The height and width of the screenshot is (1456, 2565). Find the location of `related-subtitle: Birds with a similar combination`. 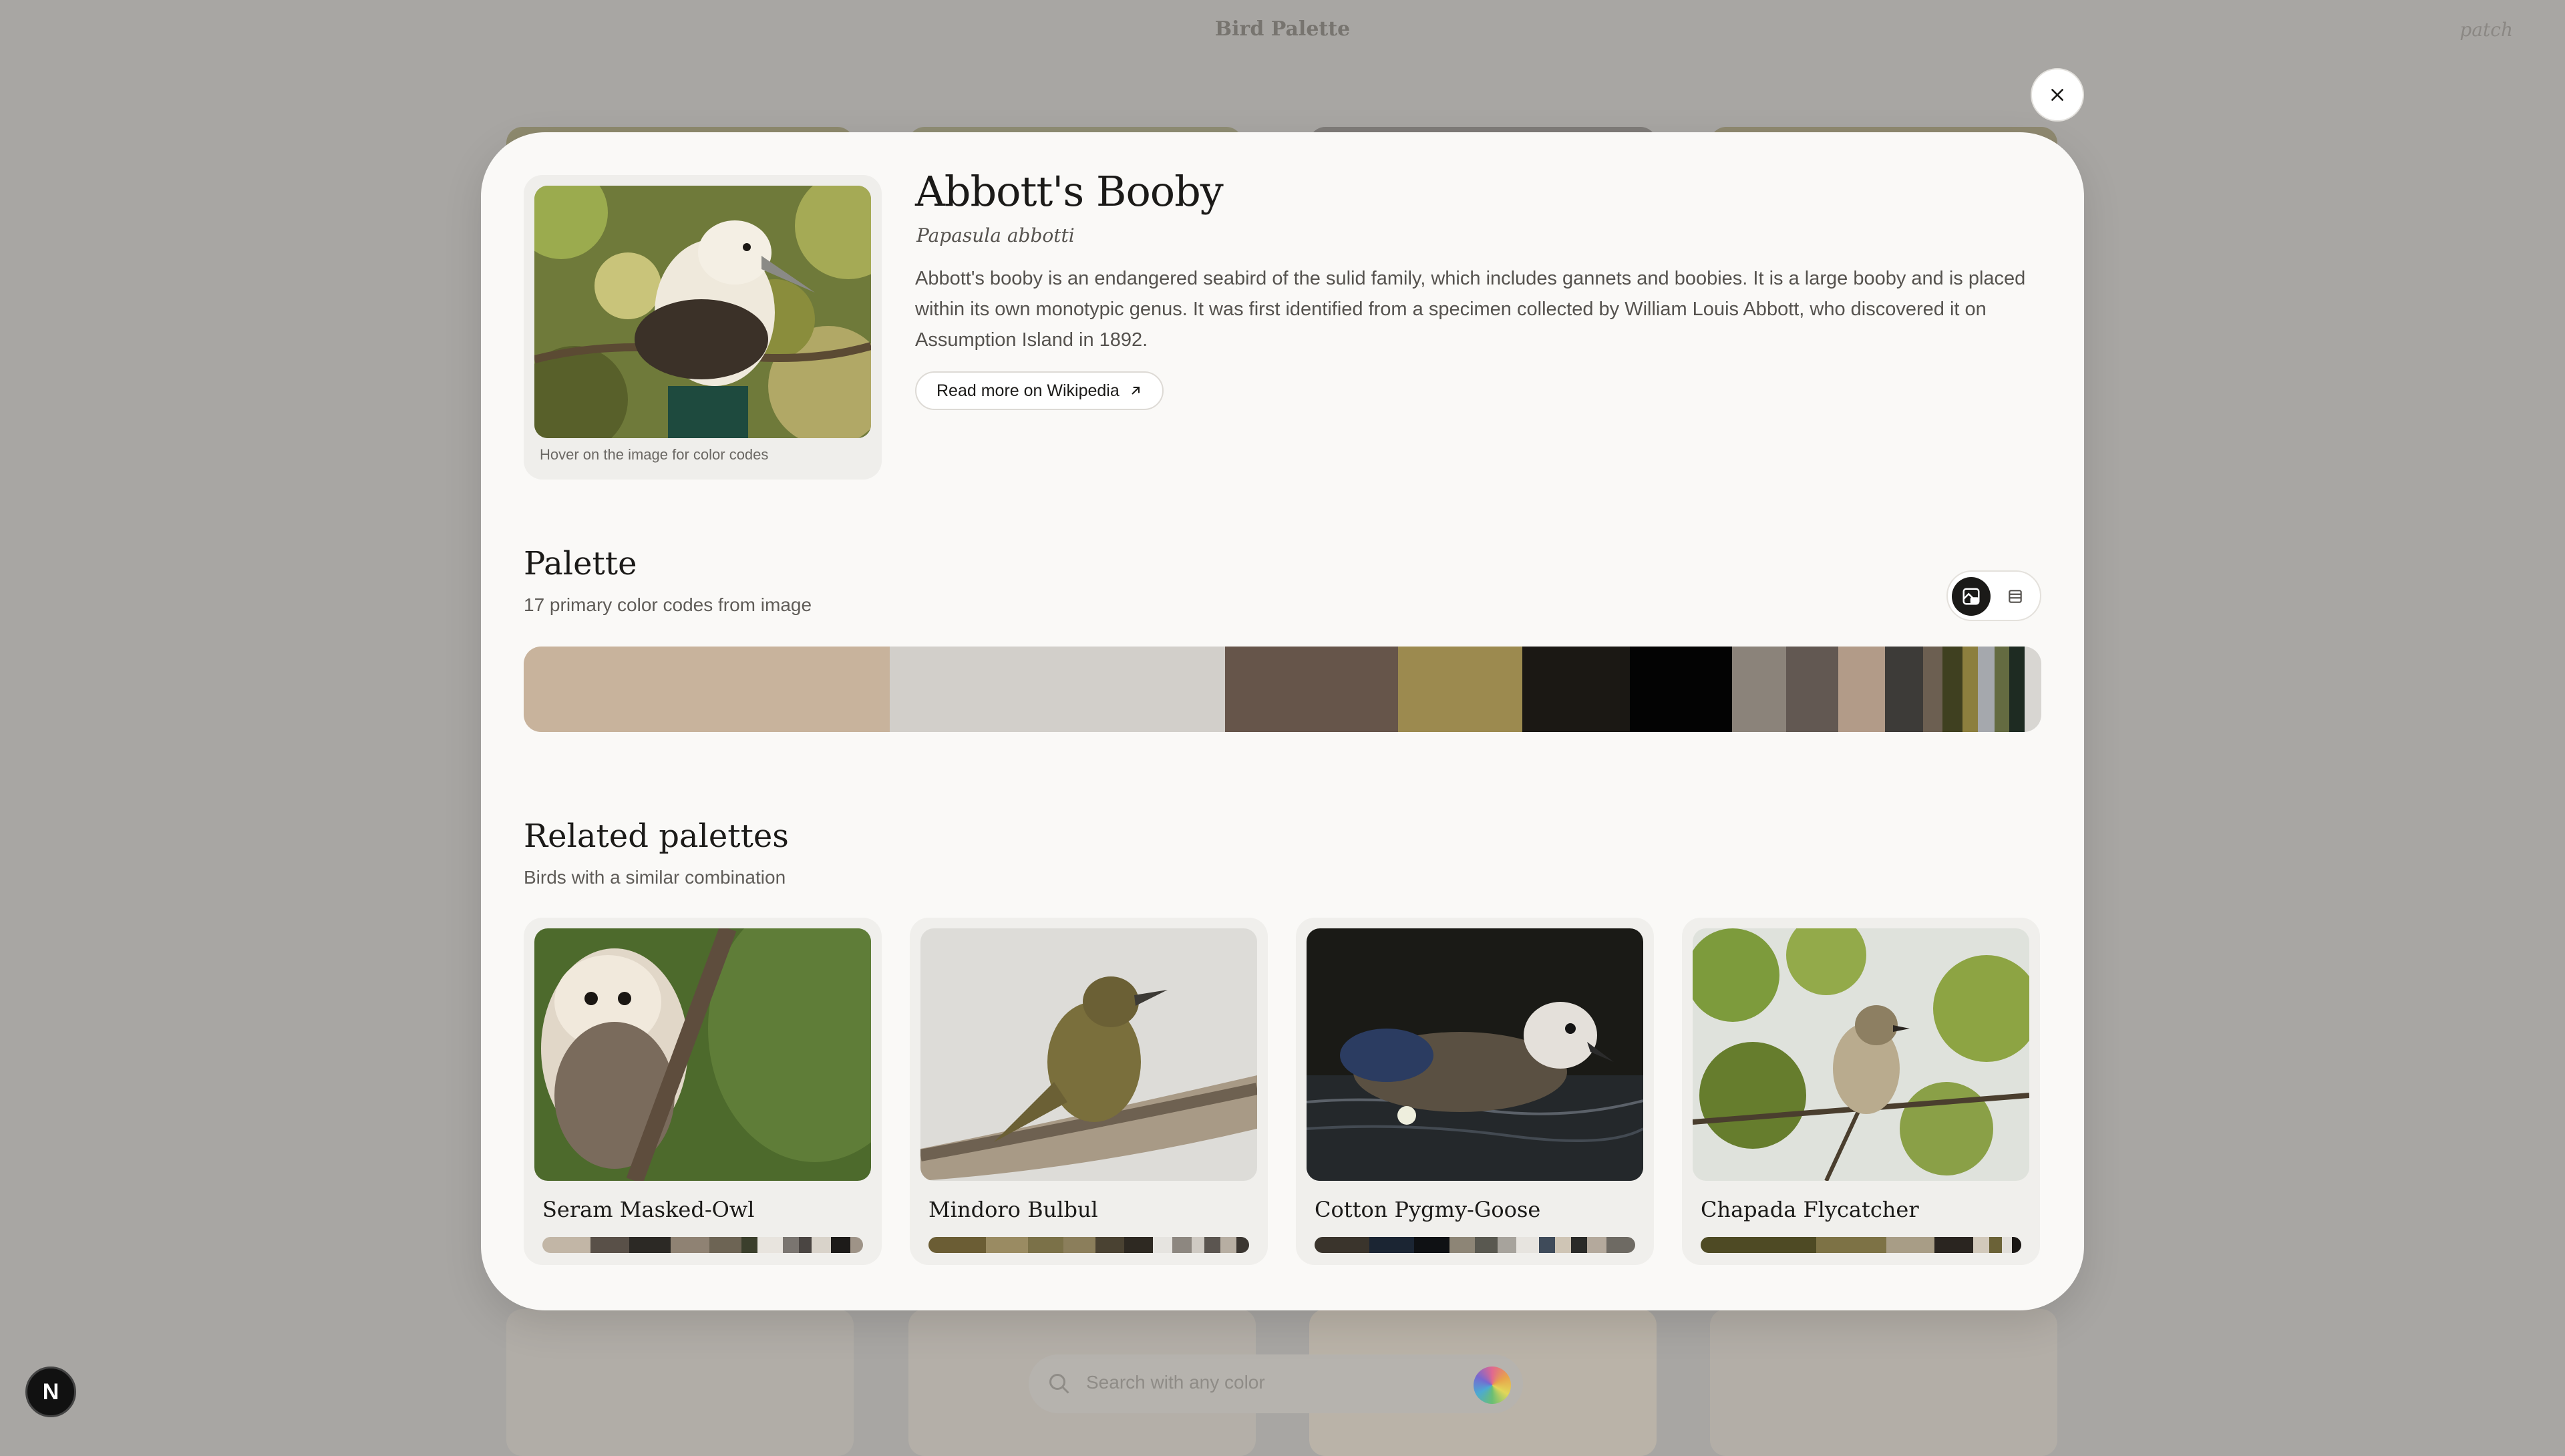

related-subtitle: Birds with a similar combination is located at coordinates (655, 878).